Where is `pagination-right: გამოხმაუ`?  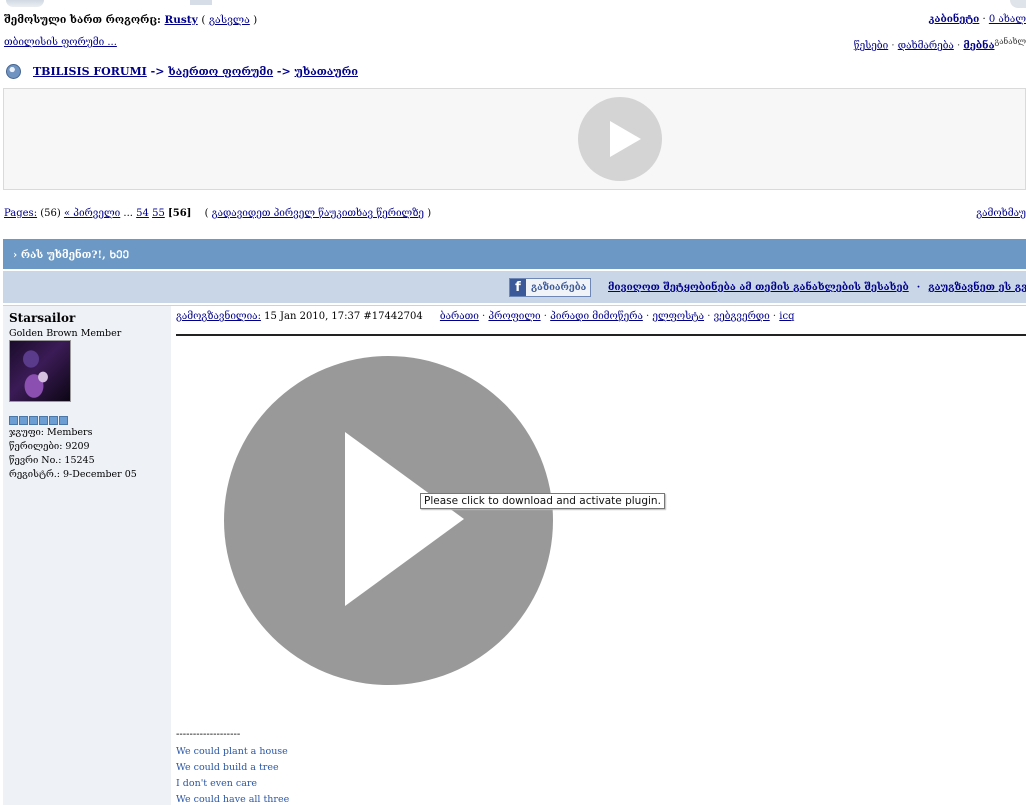
pagination-right: გამოხმაუ is located at coordinates (1001, 213).